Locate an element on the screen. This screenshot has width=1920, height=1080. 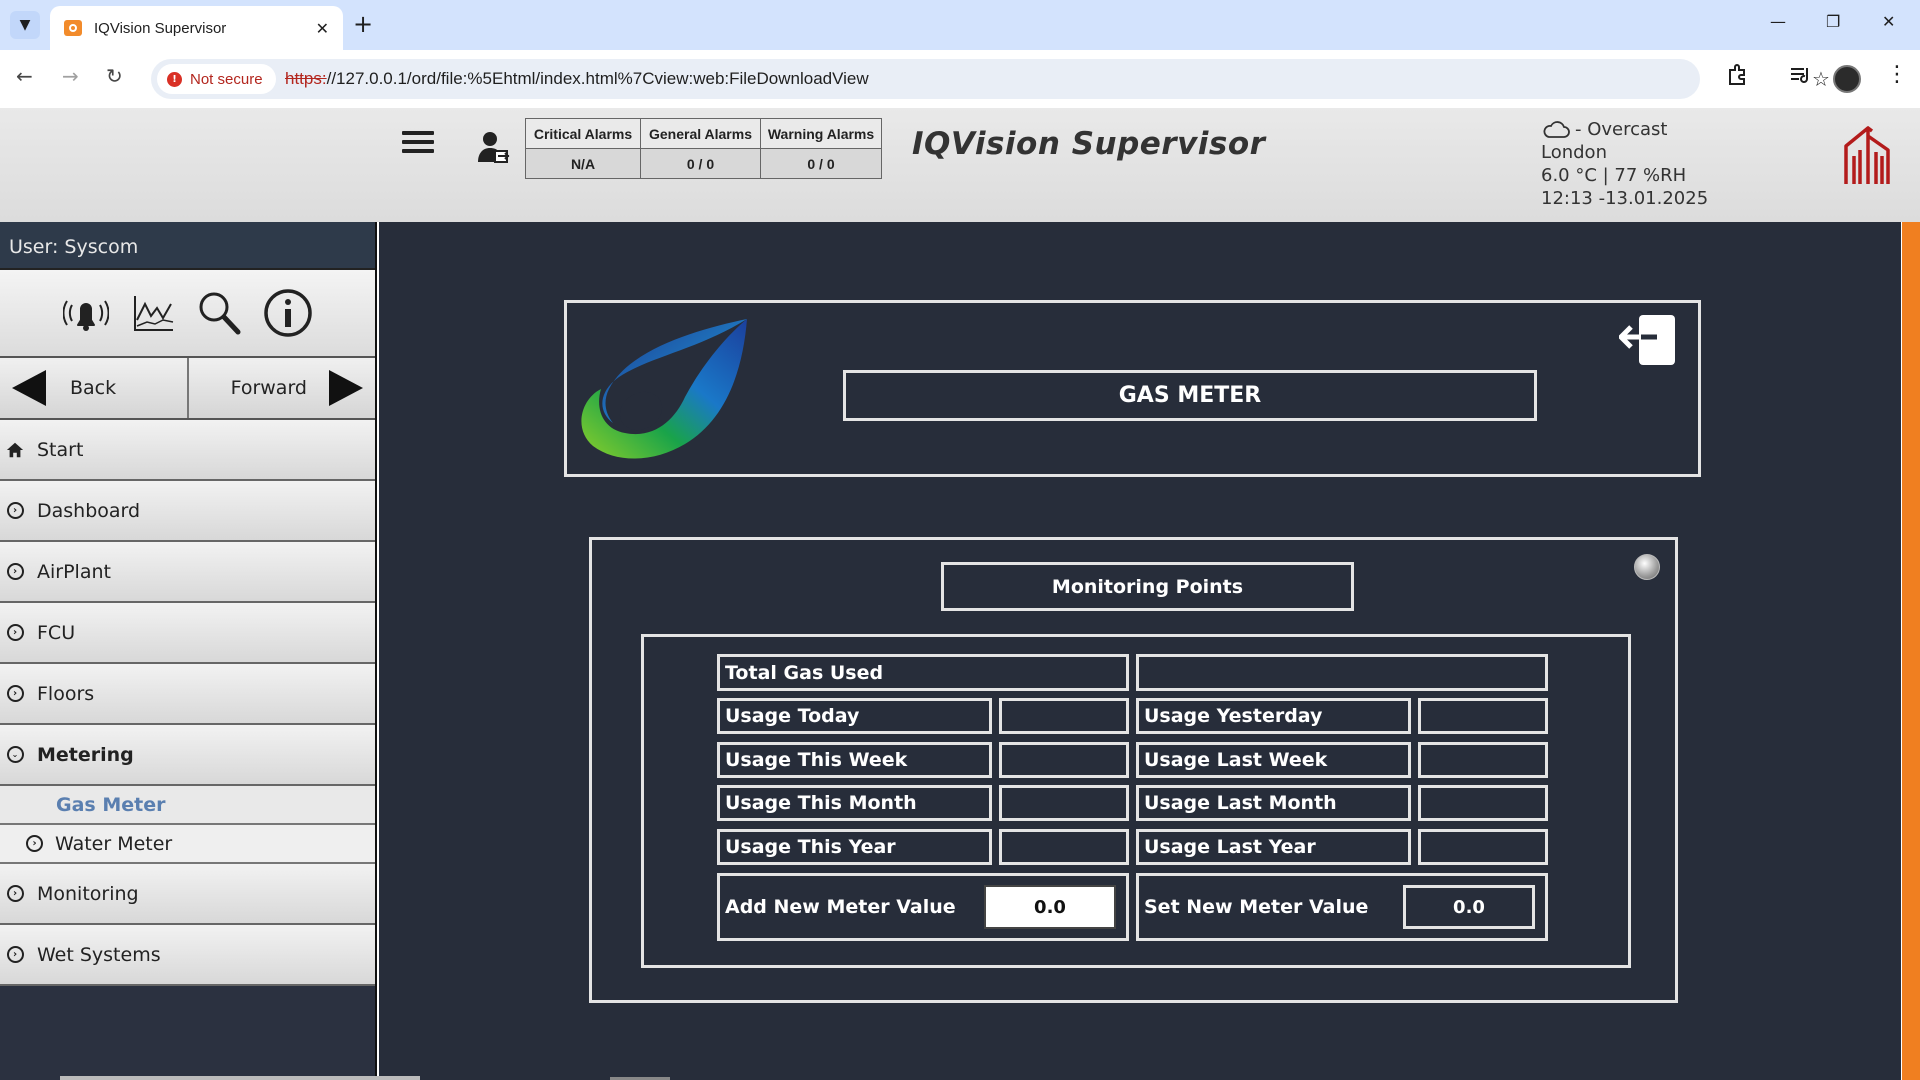
chevron-down-circle-icon: ⌄ is located at coordinates (15, 754).